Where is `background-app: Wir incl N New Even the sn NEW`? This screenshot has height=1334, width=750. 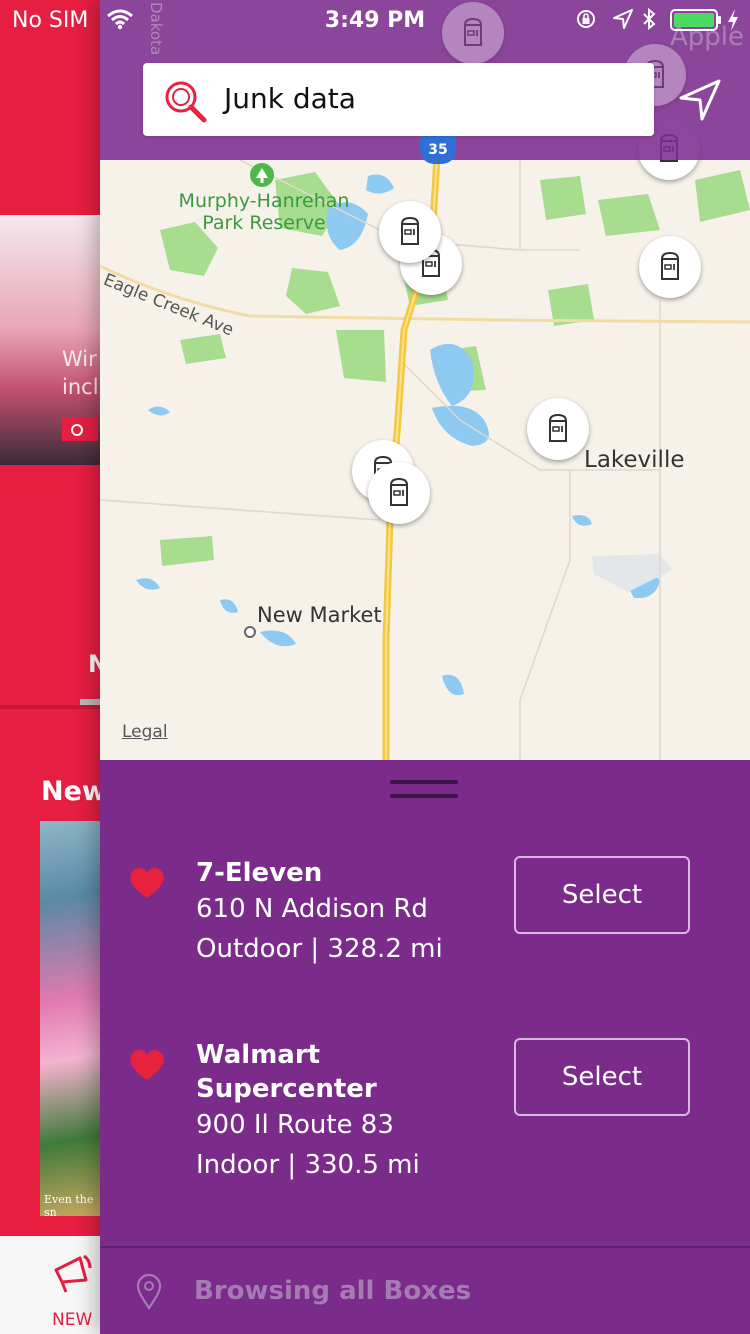
background-app: Wir incl N New Even the sn NEW is located at coordinates (50, 667).